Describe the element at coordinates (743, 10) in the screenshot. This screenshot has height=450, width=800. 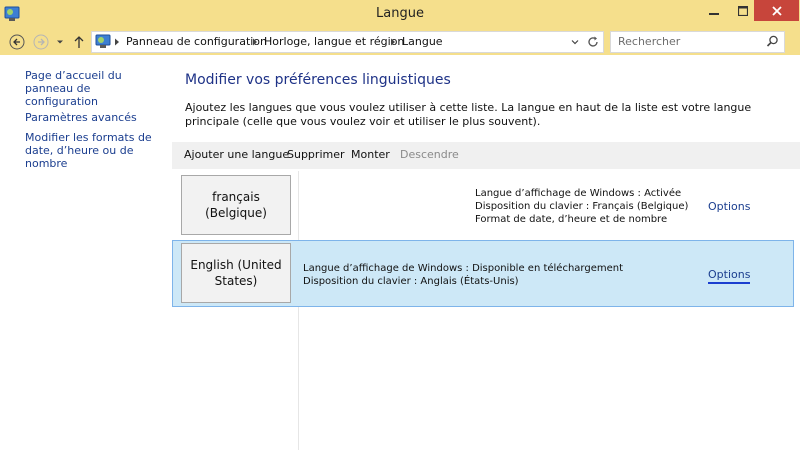
I see `maximize-button` at that location.